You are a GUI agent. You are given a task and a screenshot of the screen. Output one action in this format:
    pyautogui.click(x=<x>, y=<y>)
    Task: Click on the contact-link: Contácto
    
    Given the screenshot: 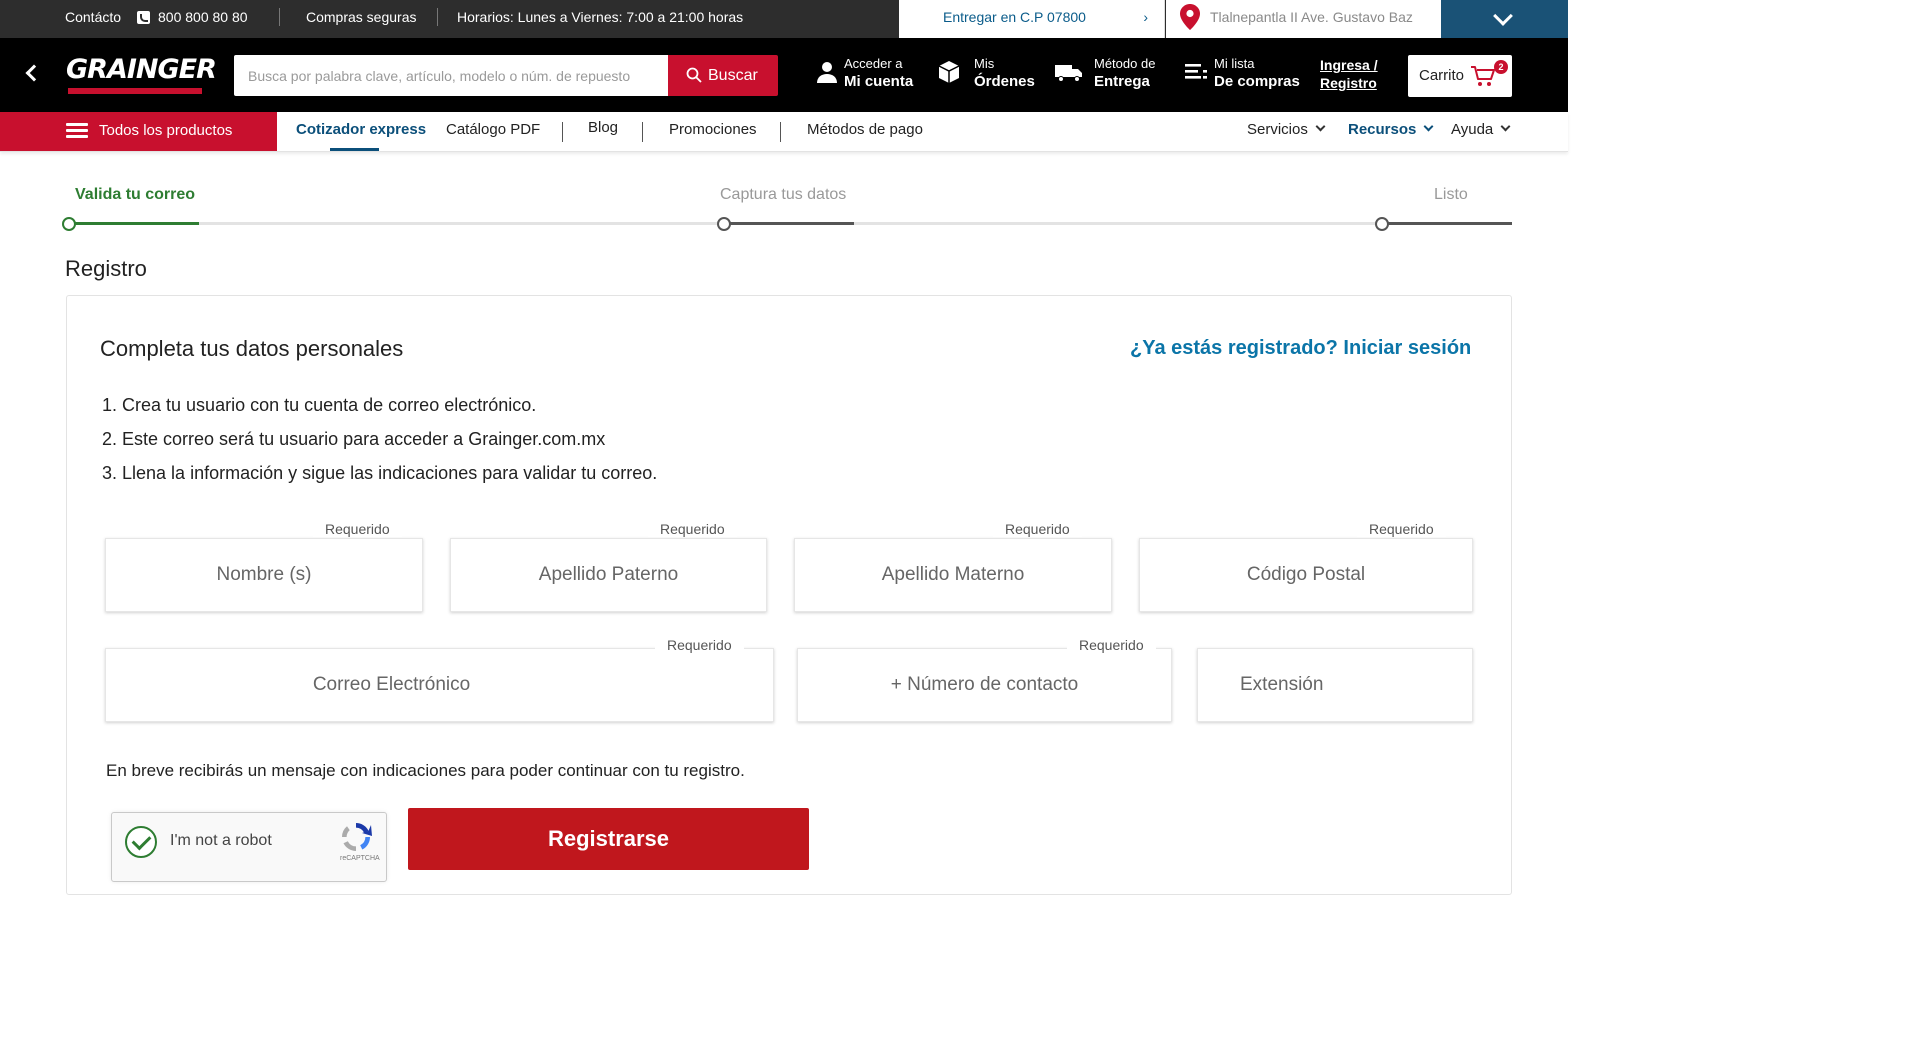 What is the action you would take?
    pyautogui.click(x=93, y=19)
    